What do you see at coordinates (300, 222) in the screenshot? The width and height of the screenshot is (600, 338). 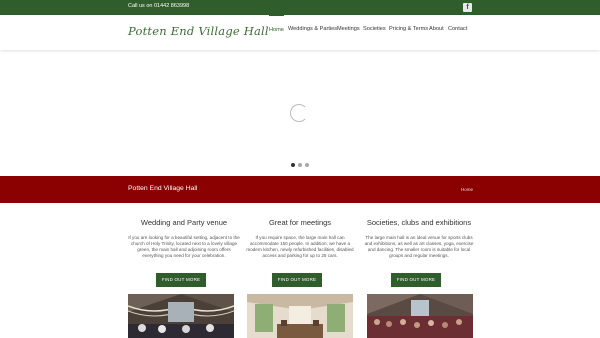 I see `feature-heading: Great for meetings` at bounding box center [300, 222].